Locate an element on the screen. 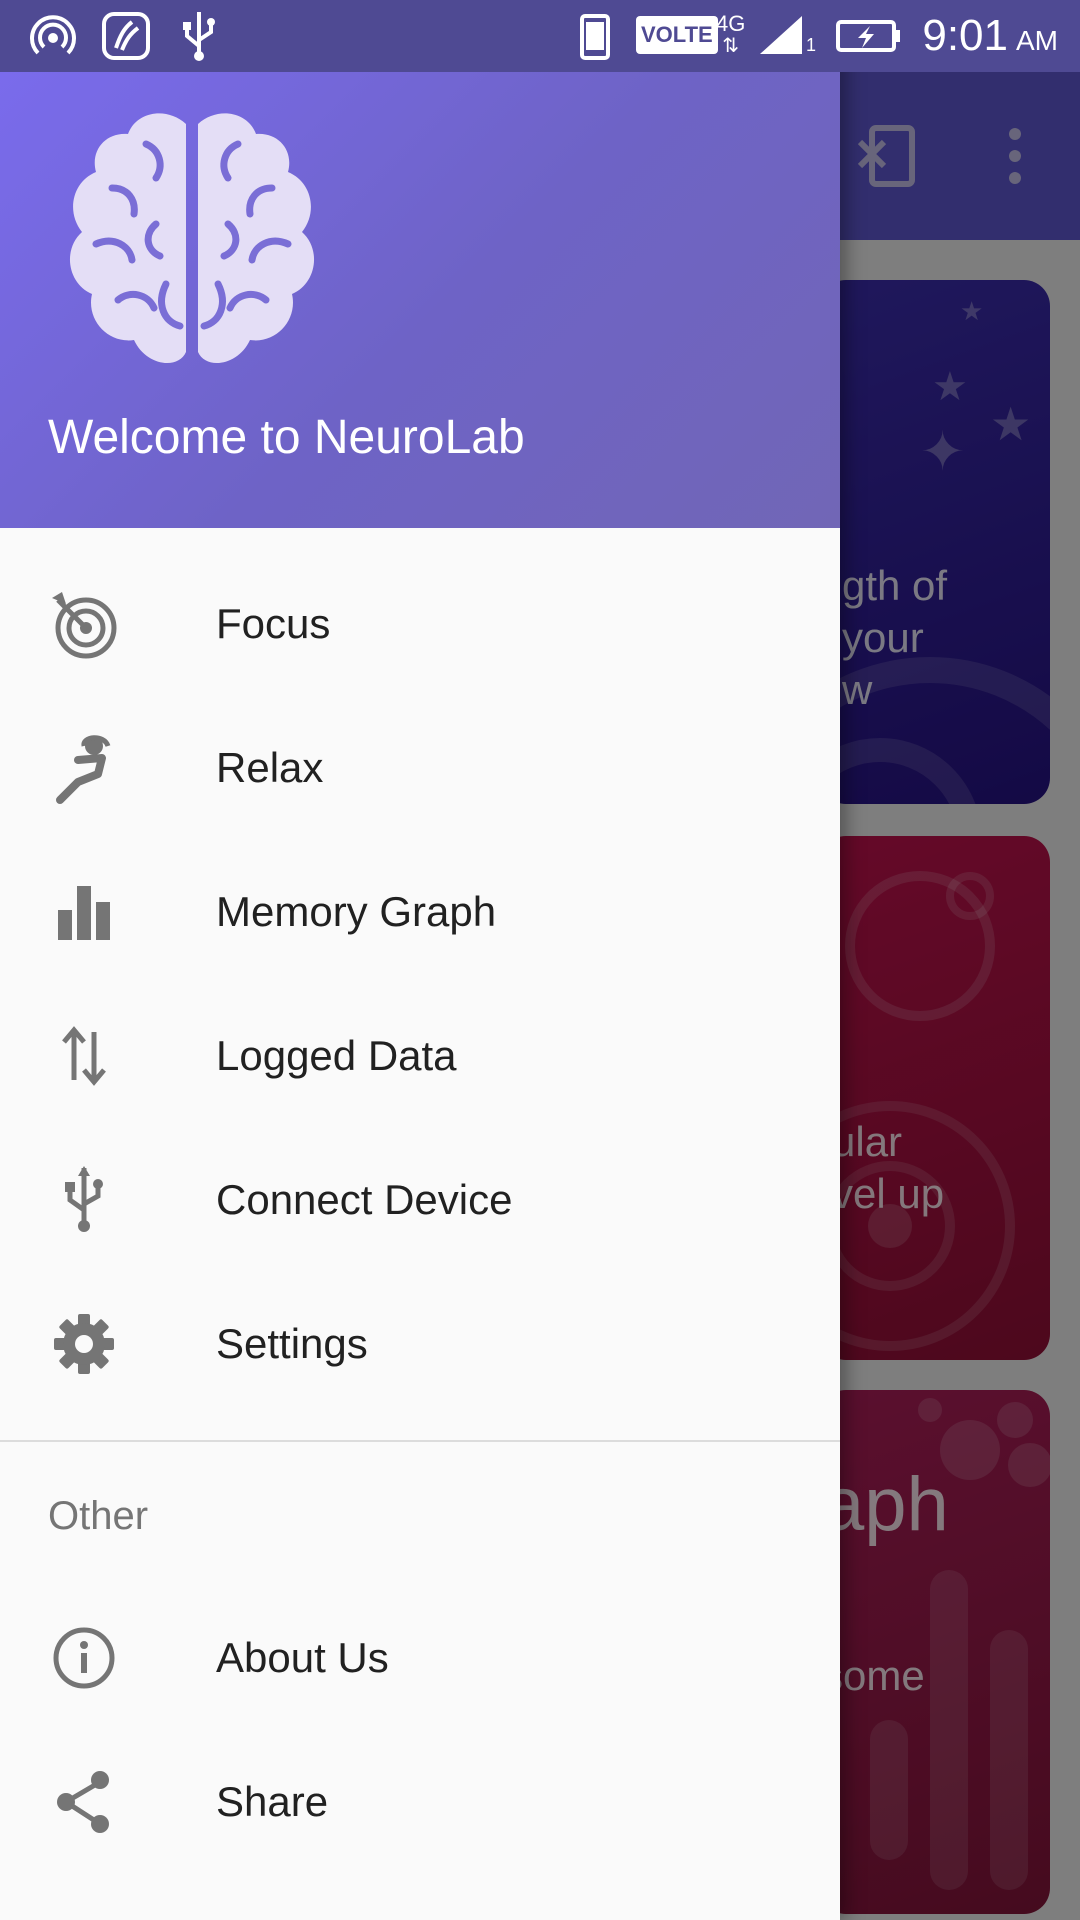  drawer-welcome-title: Welcome to NeuroLab is located at coordinates (286, 437).